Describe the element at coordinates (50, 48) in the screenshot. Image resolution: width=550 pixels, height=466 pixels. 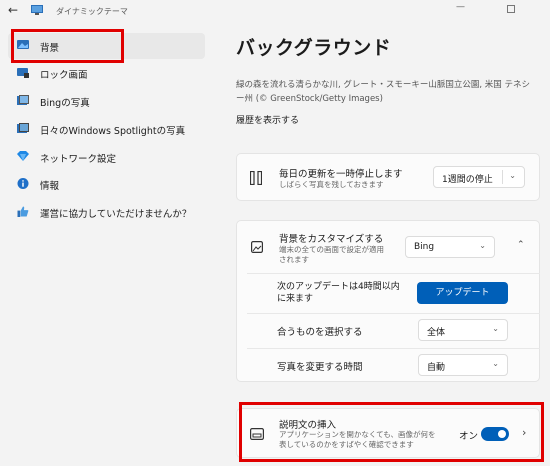
I see `sidebar-item-label: 背景` at that location.